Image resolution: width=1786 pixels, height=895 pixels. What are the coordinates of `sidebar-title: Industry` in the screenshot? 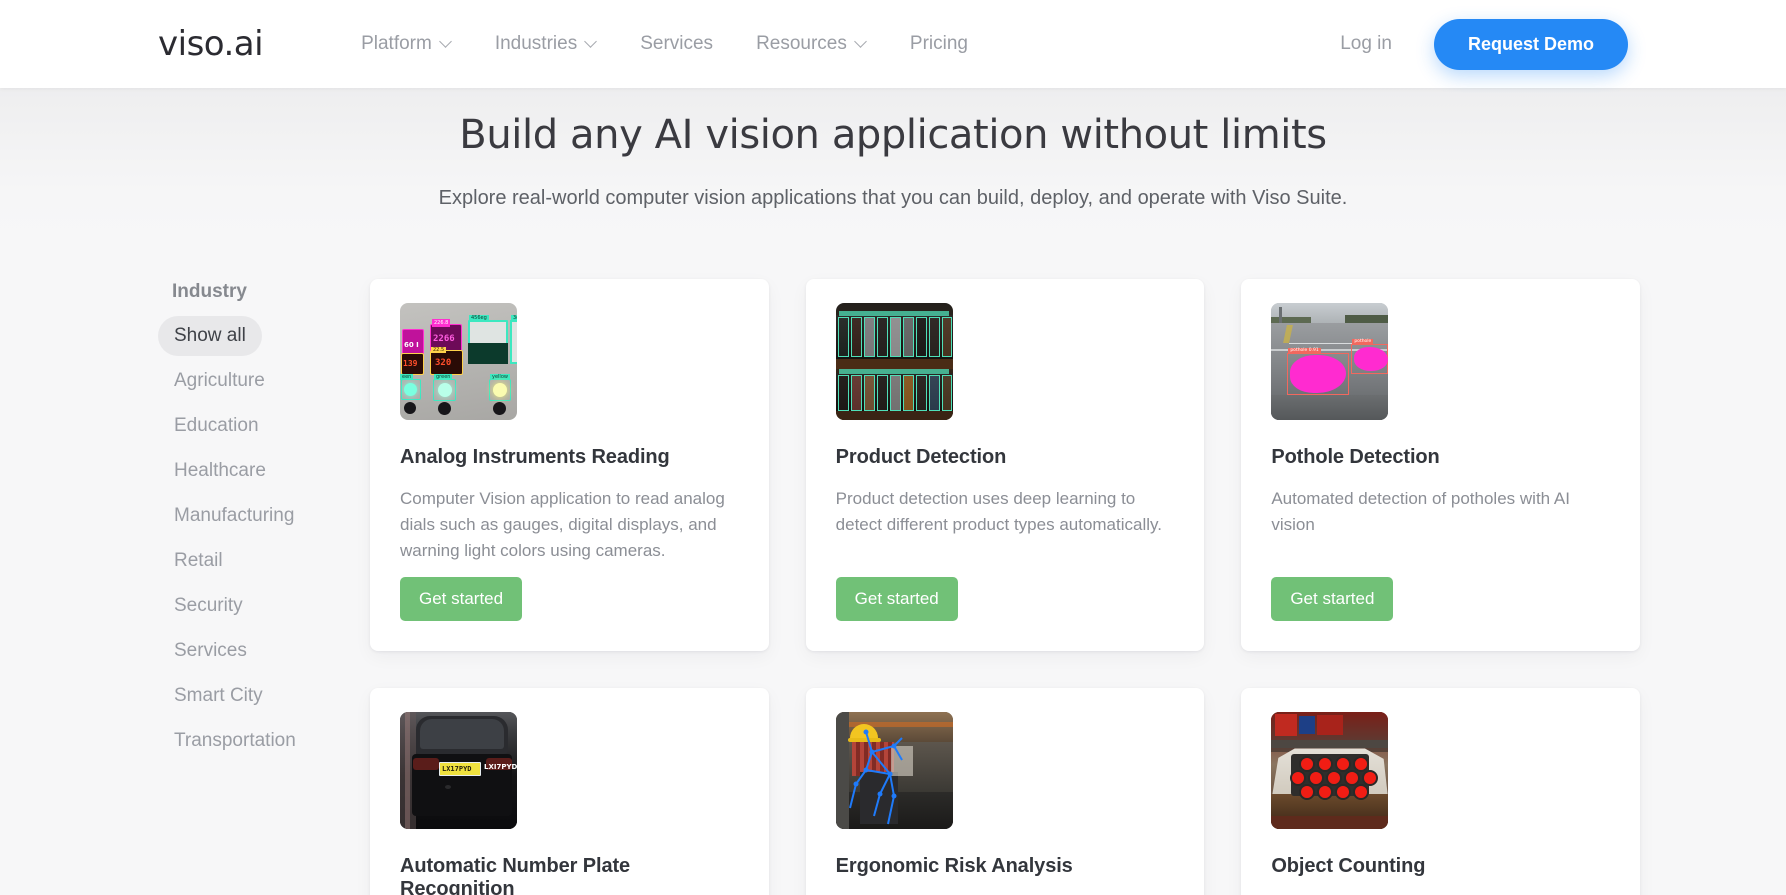 It's located at (209, 291).